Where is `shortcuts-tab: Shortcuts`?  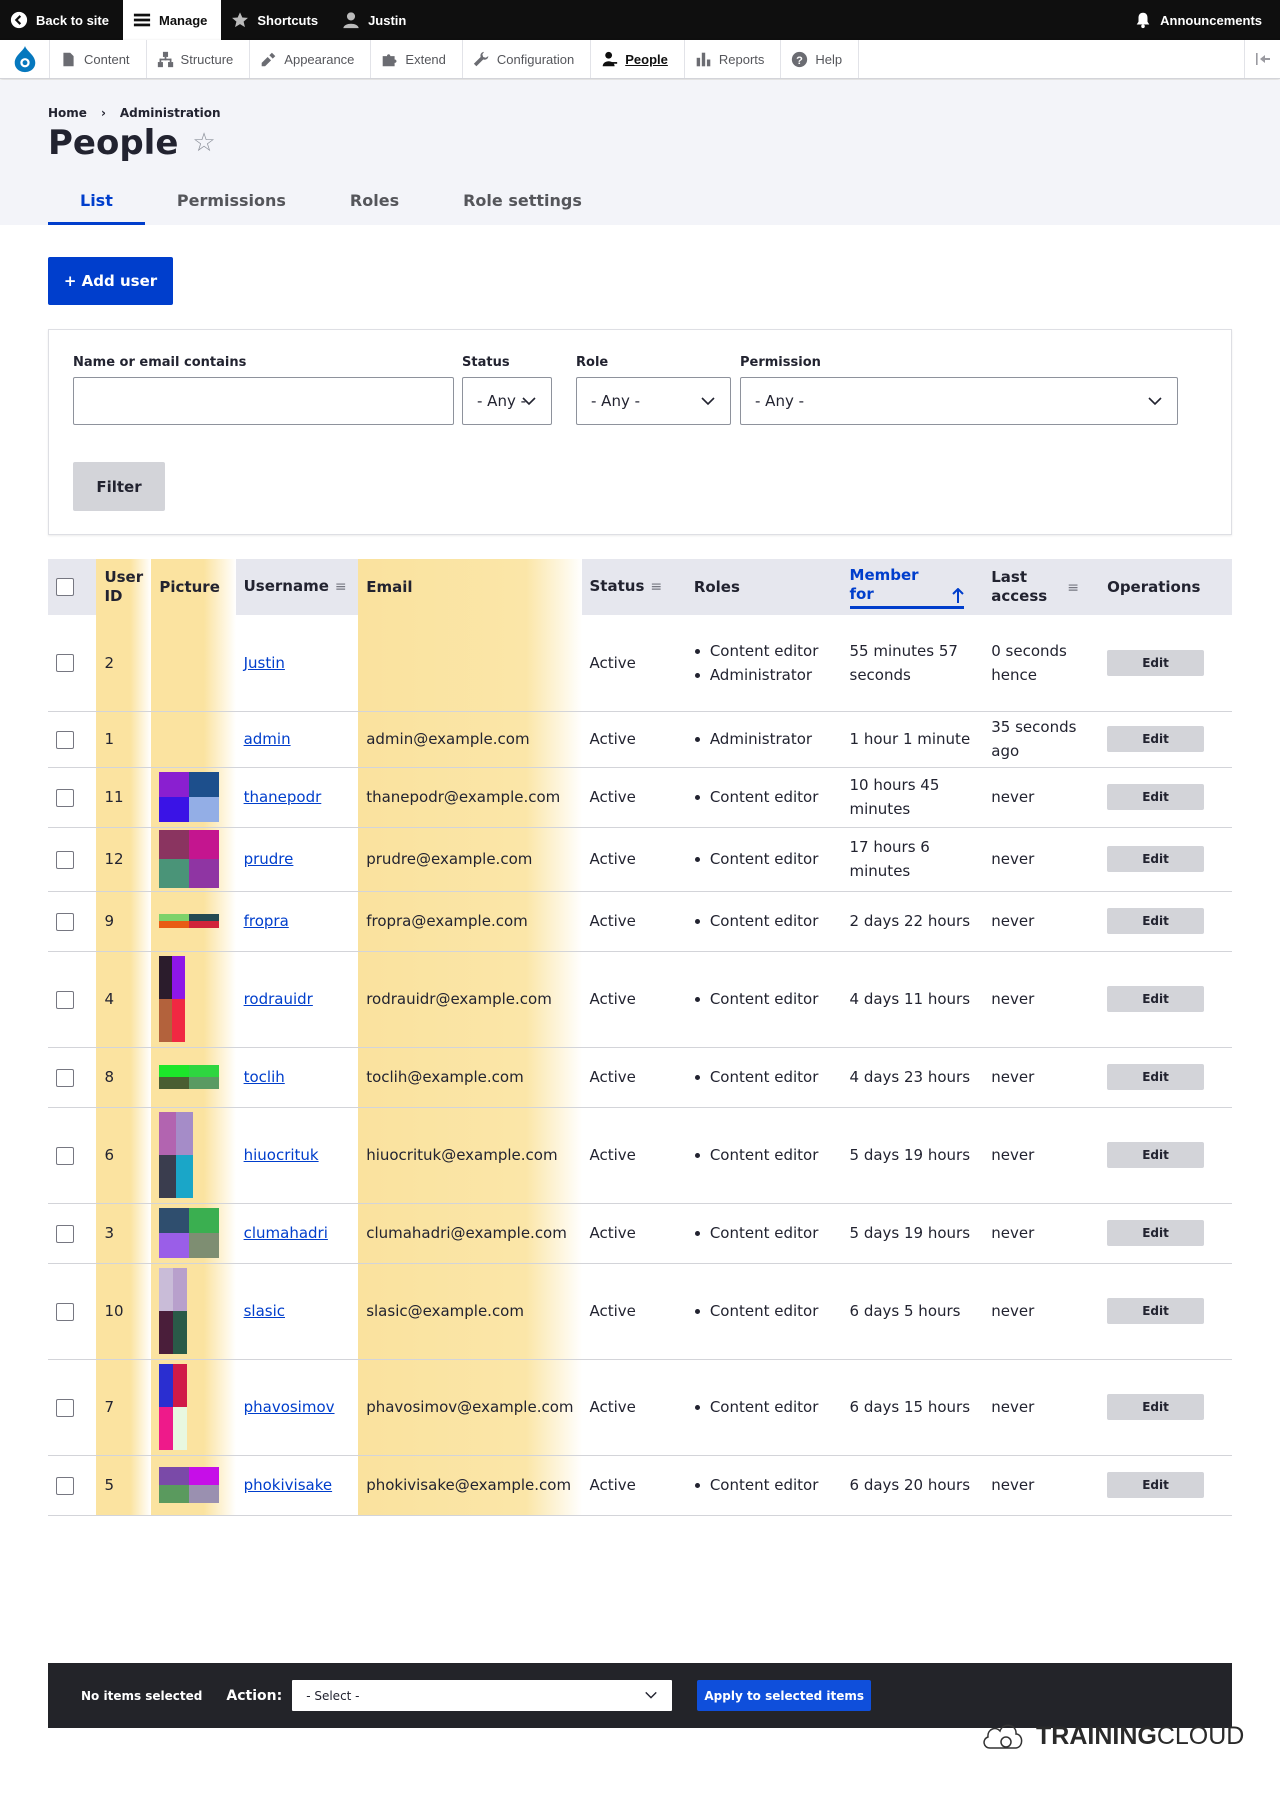
shortcuts-tab: Shortcuts is located at coordinates (276, 20).